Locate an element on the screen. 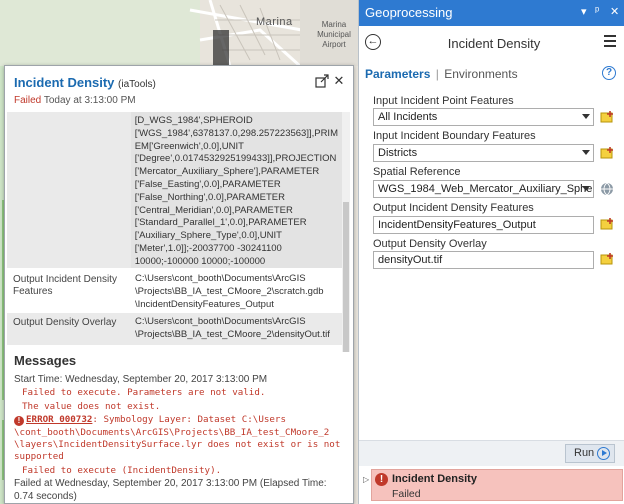 This screenshot has height=504, width=624. tool-title: Incident Density is located at coordinates (494, 43).